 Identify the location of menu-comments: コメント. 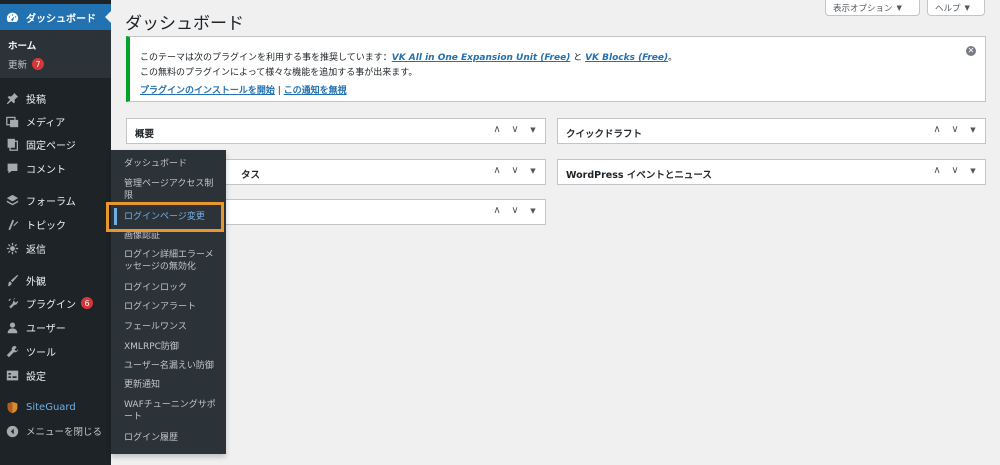
(55, 168).